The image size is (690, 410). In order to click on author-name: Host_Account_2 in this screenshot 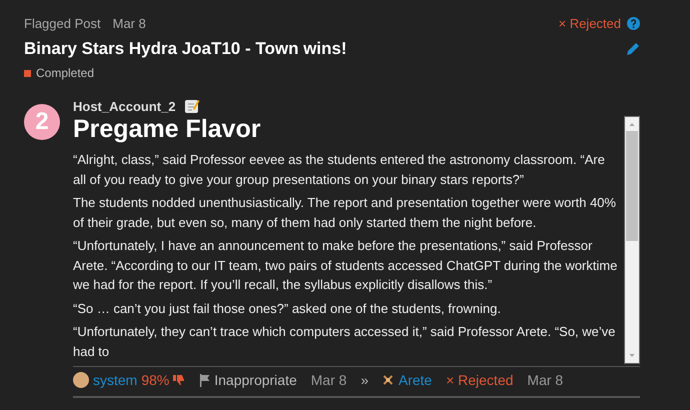, I will do `click(124, 106)`.